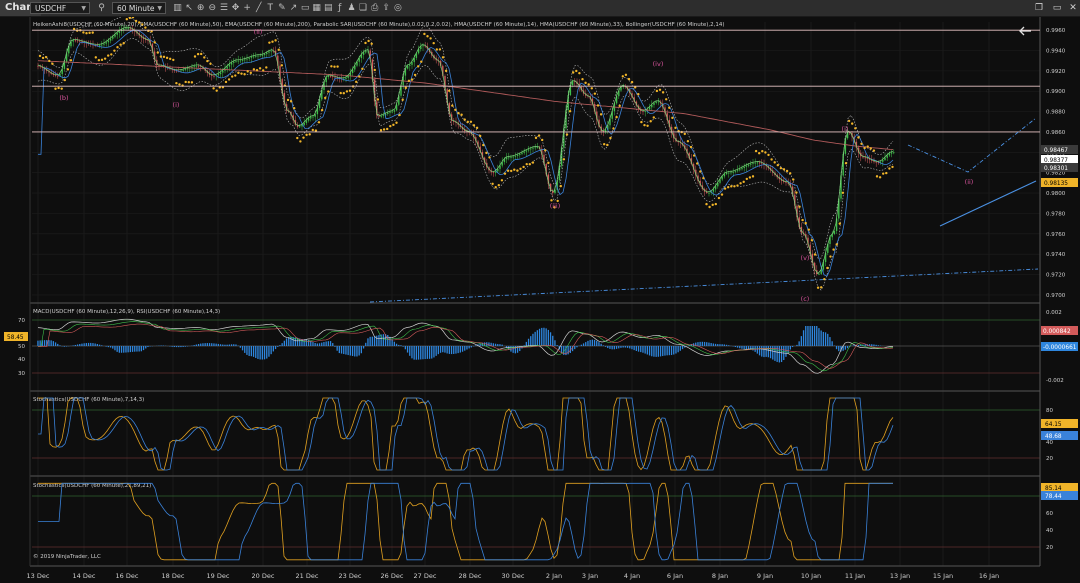 The width and height of the screenshot is (1080, 583). What do you see at coordinates (363, 8) in the screenshot?
I see `templates-icon: ❏` at bounding box center [363, 8].